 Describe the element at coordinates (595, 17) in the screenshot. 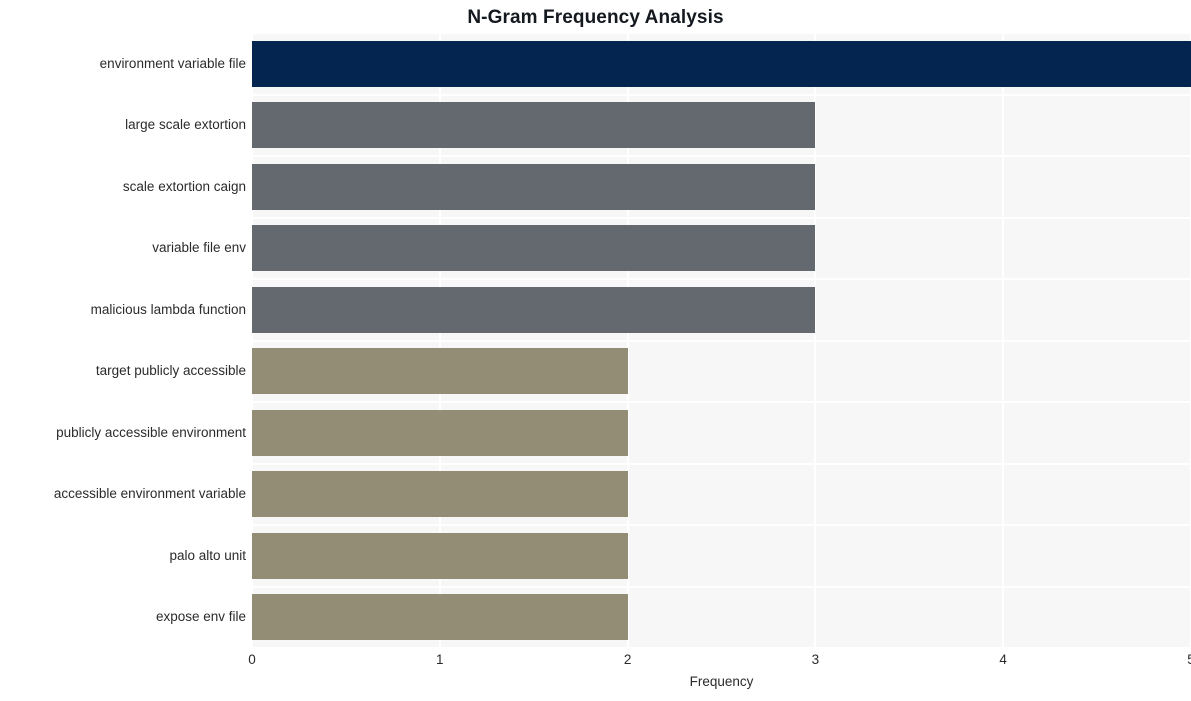

I see `chart-title: N-Gram Frequency Analysis` at that location.